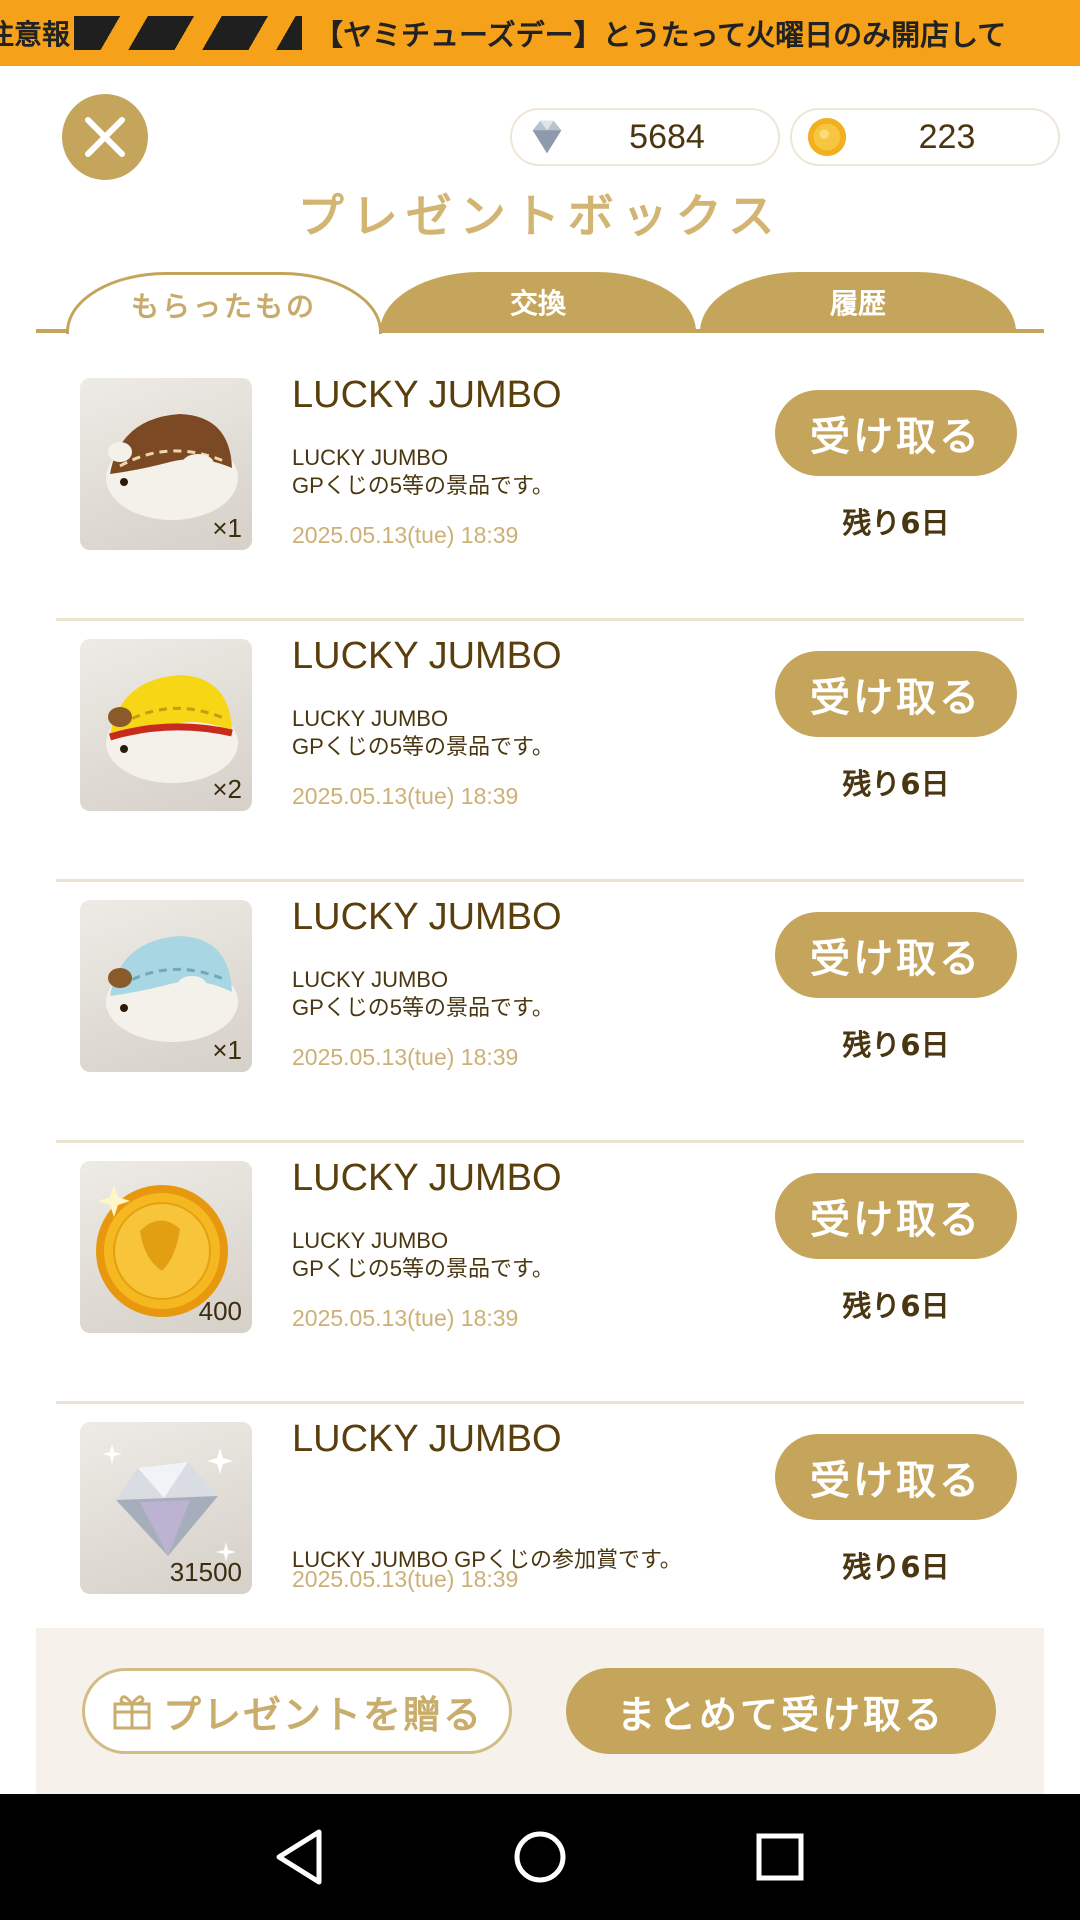  Describe the element at coordinates (322, 1714) in the screenshot. I see `send-present-label: プレゼントを贈る` at that location.